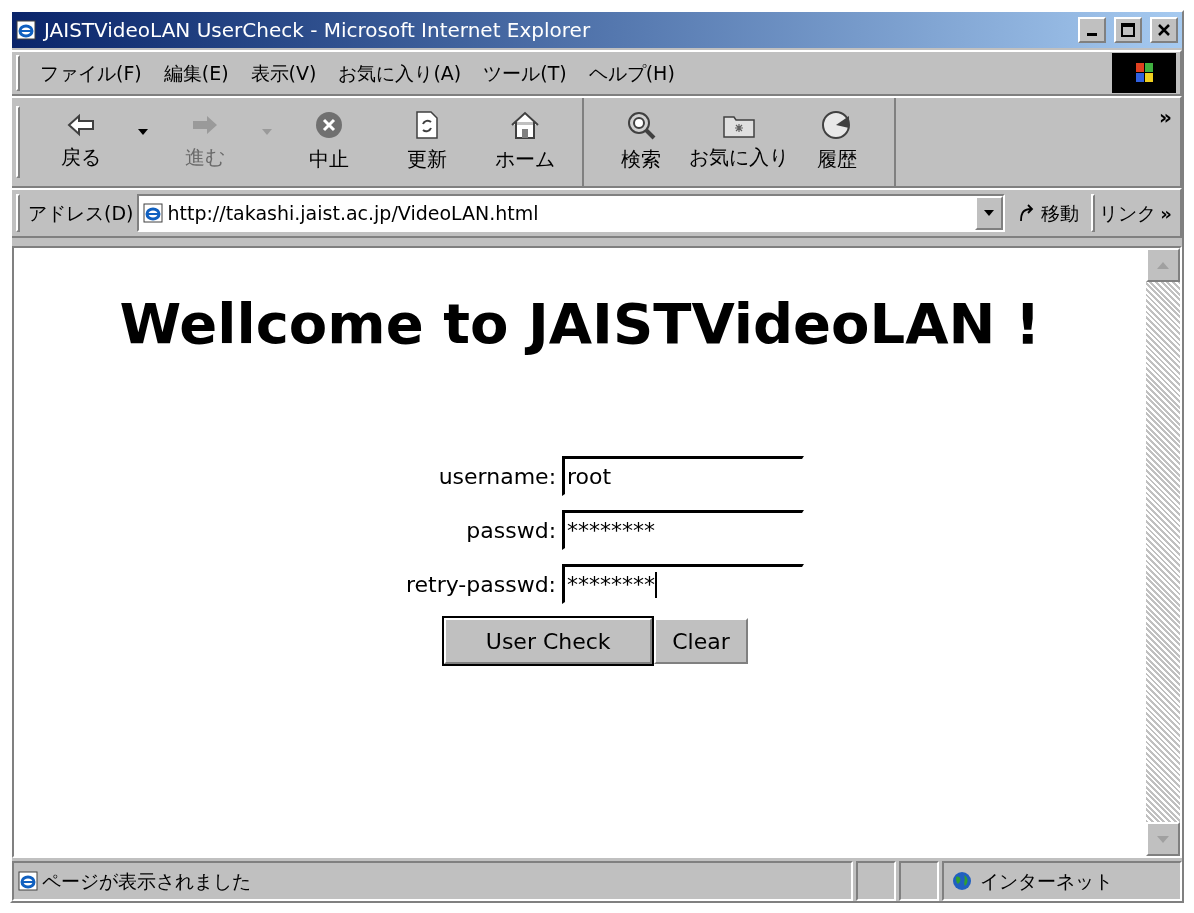 This screenshot has width=1194, height=913. What do you see at coordinates (962, 881) in the screenshot?
I see `globe-icon` at bounding box center [962, 881].